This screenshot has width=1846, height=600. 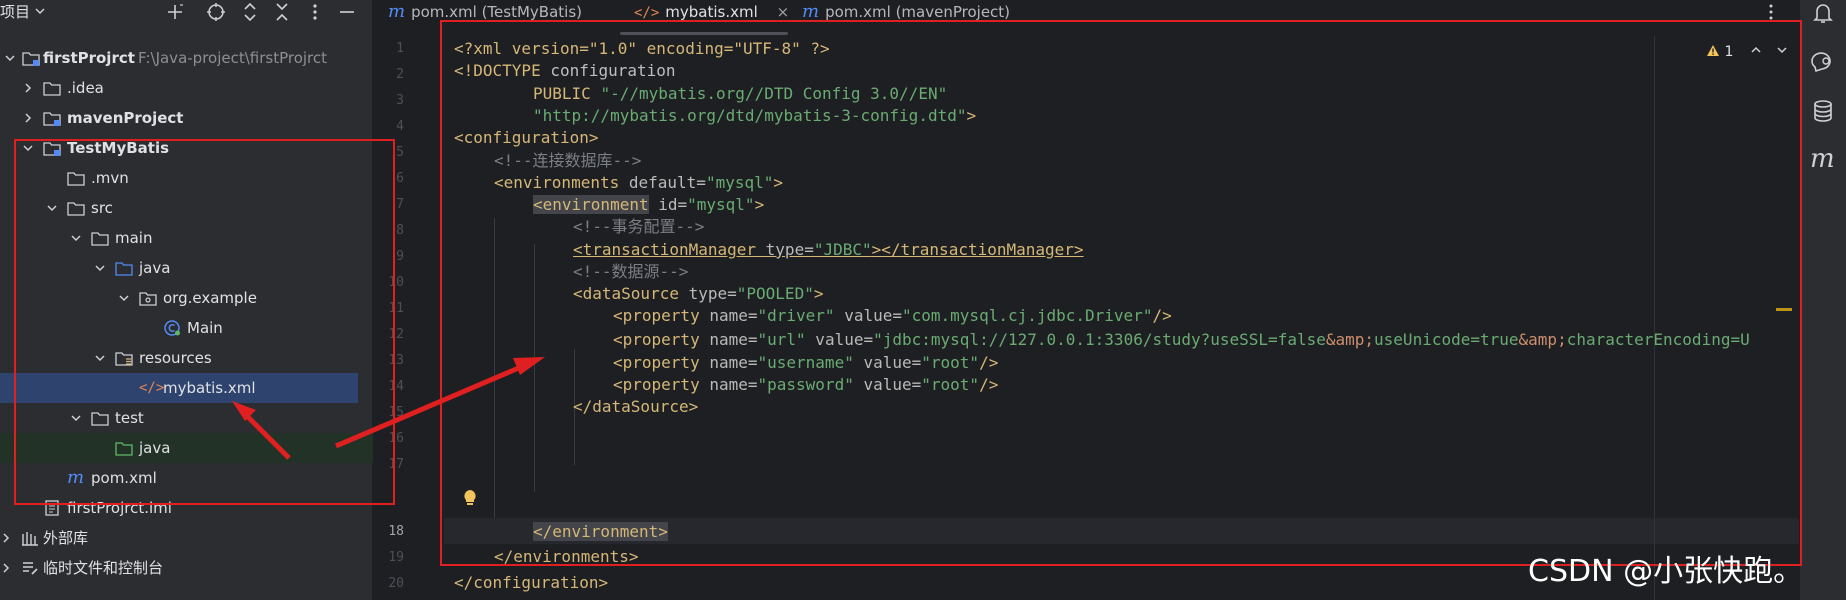 I want to click on watermark: CSDN @小张快跑。, so click(x=1666, y=571).